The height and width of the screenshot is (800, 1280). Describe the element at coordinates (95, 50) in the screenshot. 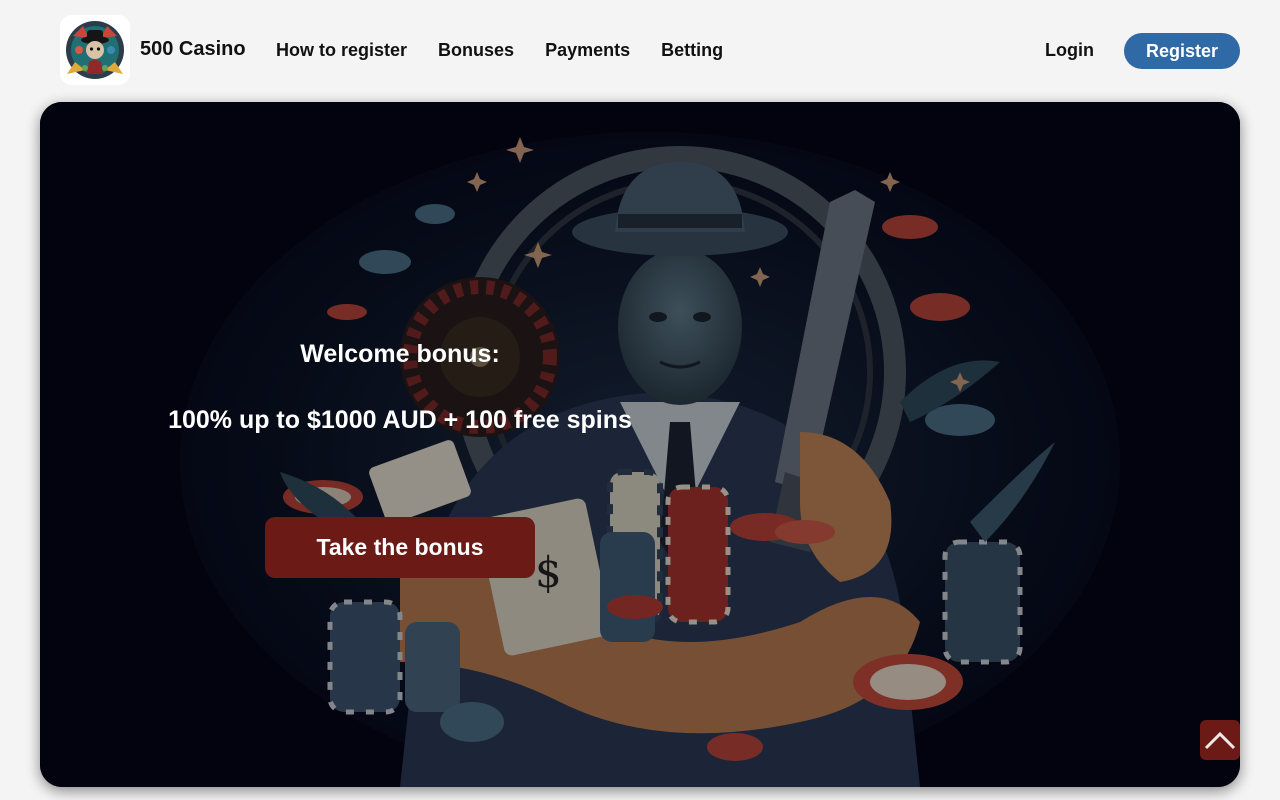

I see `casino-logo-icon` at that location.